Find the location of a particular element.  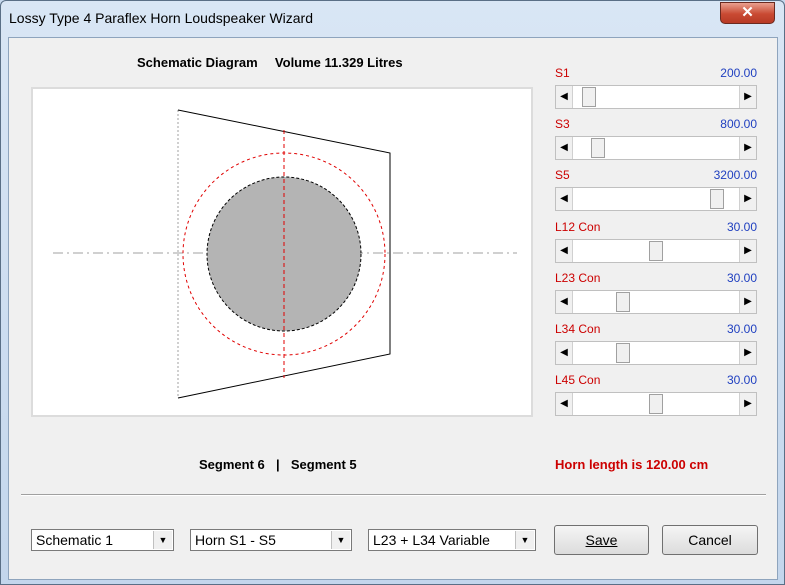

volume-label: Volume 11.329 Litres is located at coordinates (338, 62).